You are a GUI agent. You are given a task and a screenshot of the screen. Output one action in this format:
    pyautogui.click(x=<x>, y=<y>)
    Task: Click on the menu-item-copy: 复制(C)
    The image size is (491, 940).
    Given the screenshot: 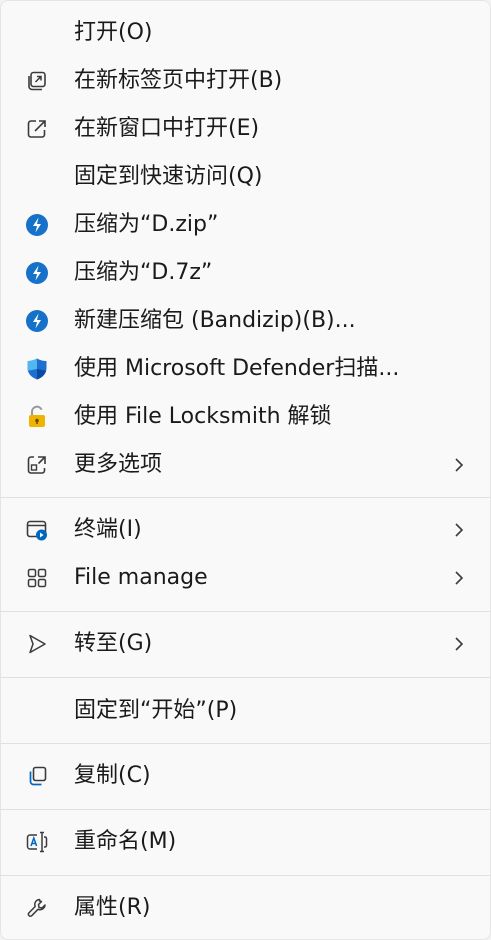 What is the action you would take?
    pyautogui.click(x=246, y=776)
    